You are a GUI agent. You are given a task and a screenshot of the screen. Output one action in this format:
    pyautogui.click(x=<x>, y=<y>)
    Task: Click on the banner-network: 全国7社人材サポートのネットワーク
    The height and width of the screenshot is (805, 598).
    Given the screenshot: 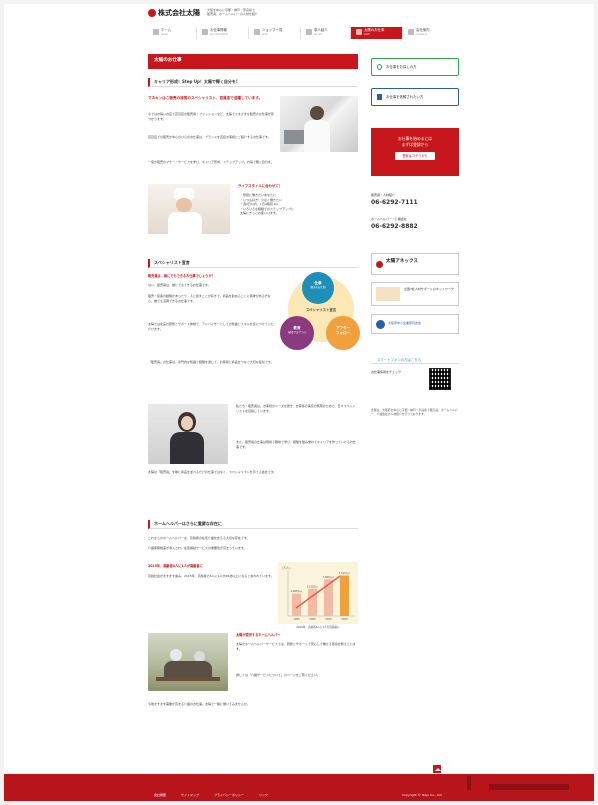 What is the action you would take?
    pyautogui.click(x=415, y=294)
    